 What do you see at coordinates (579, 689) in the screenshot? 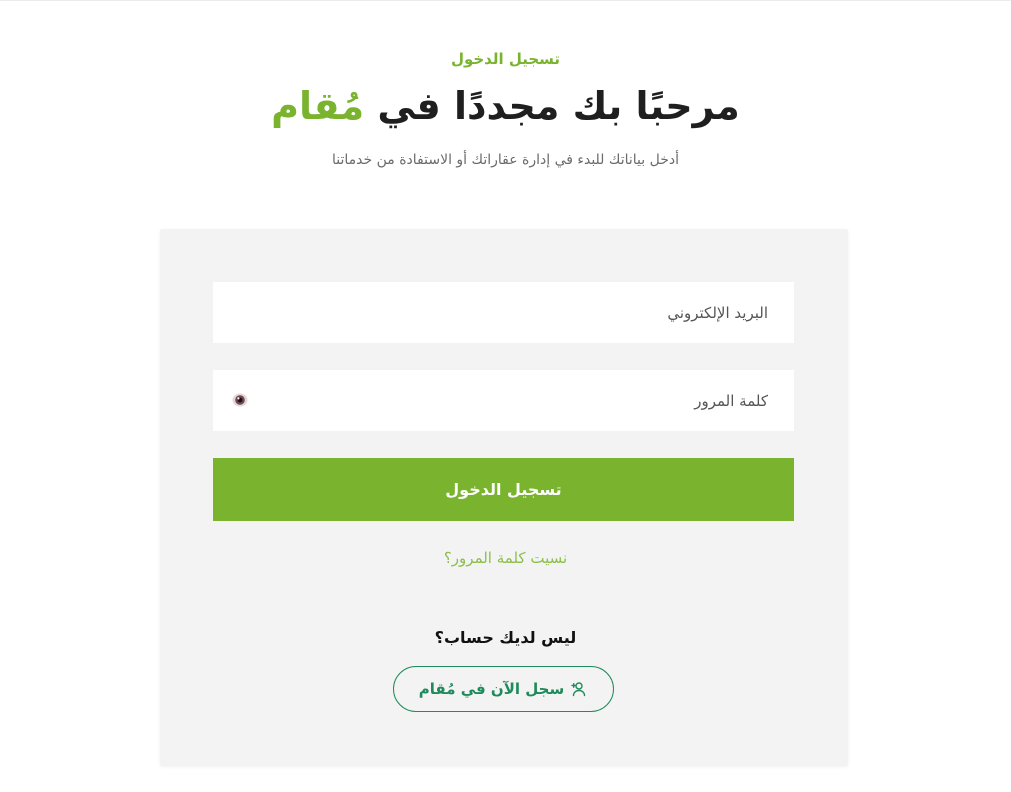
I see `user-plus-icon` at bounding box center [579, 689].